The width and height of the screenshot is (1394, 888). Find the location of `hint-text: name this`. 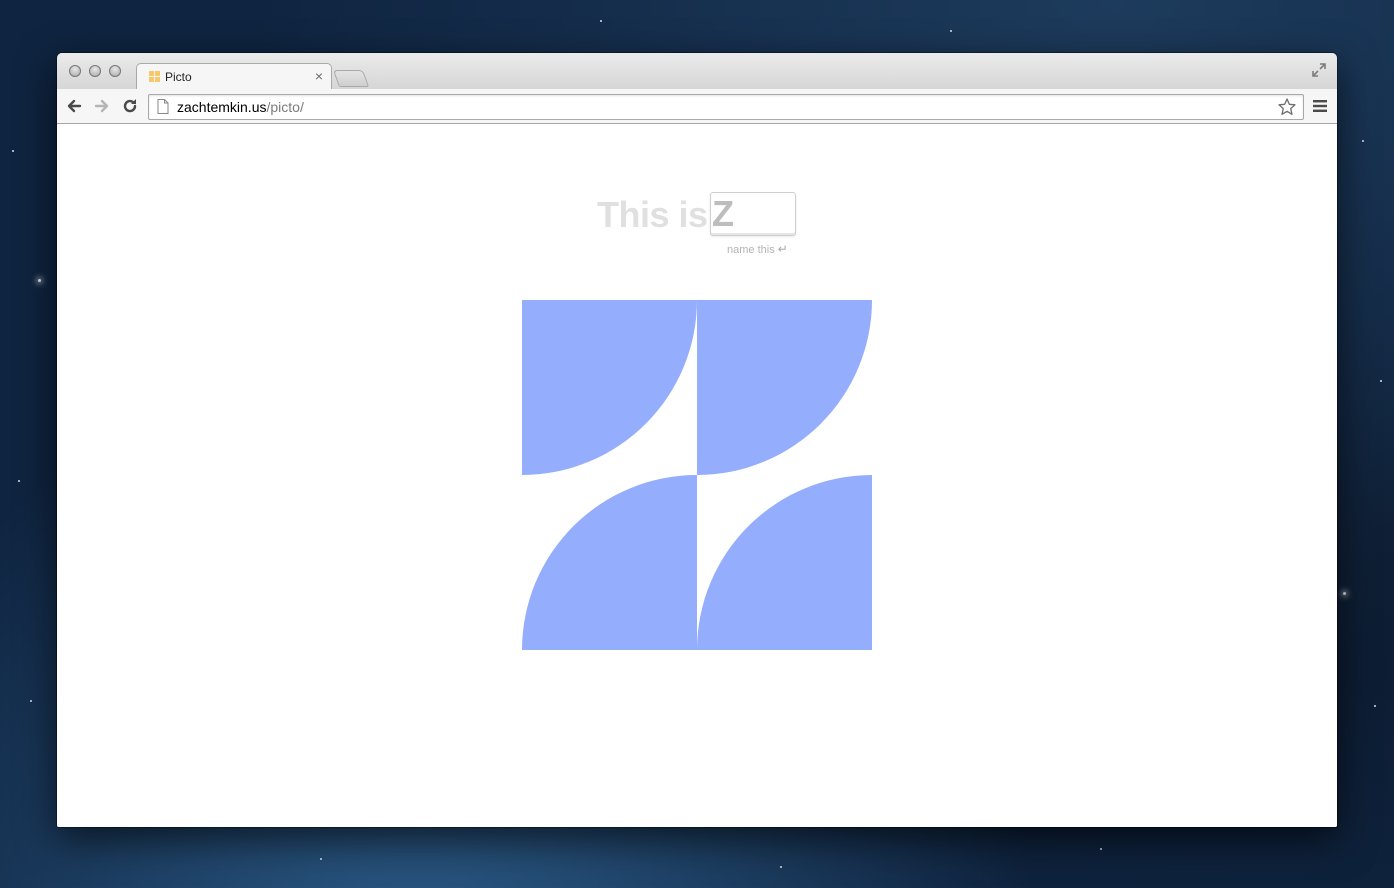

hint-text: name this is located at coordinates (751, 250).